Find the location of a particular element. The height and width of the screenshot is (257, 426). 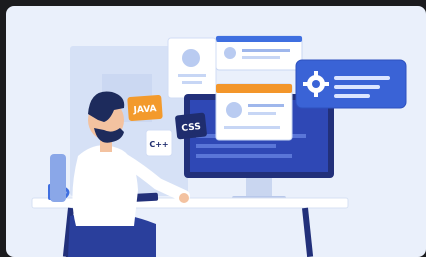

cpp-badge-label: C++ is located at coordinates (158, 144).